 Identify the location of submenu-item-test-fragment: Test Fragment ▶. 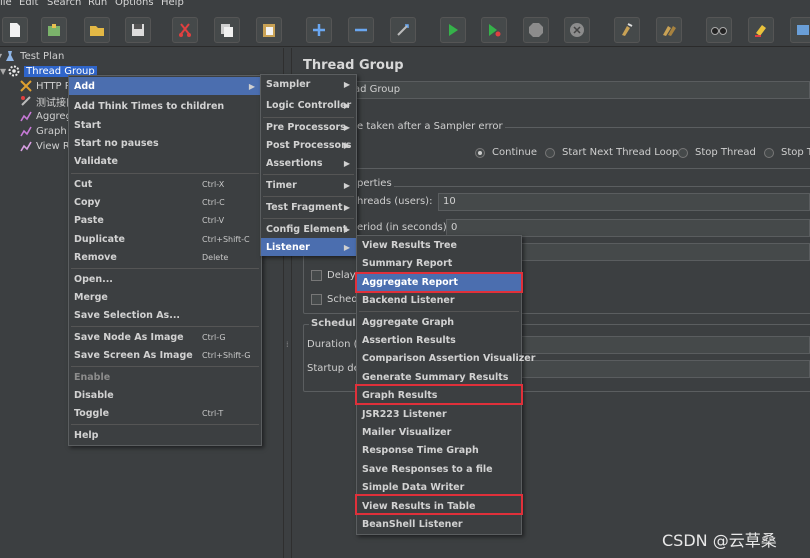
(308, 207).